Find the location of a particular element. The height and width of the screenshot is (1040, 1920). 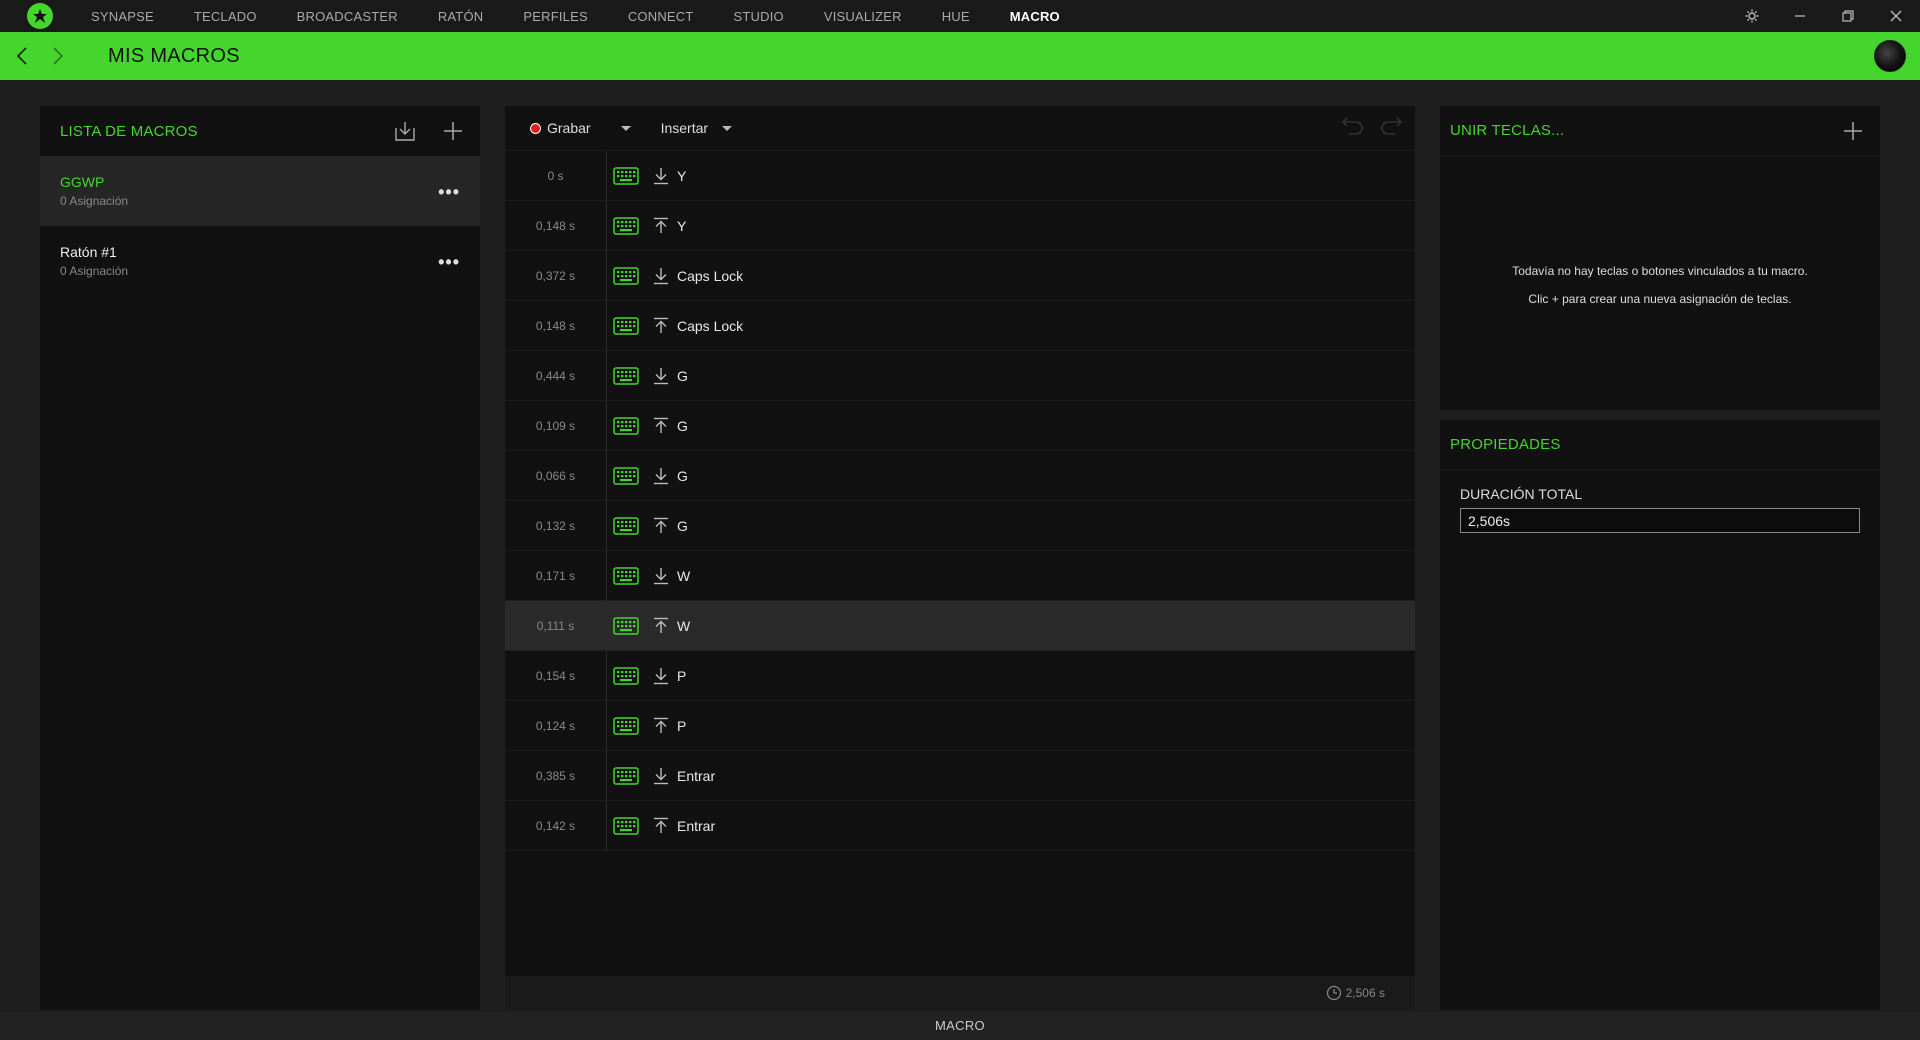

macro-name: Ratón #1 is located at coordinates (88, 252).